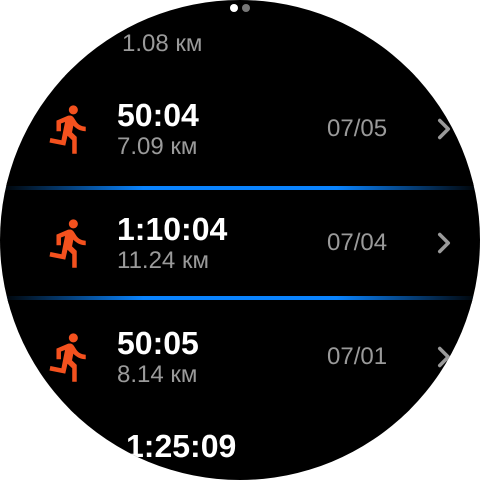 Image resolution: width=480 pixels, height=480 pixels. What do you see at coordinates (172, 229) in the screenshot?
I see `workout-duration: 1:10:04` at bounding box center [172, 229].